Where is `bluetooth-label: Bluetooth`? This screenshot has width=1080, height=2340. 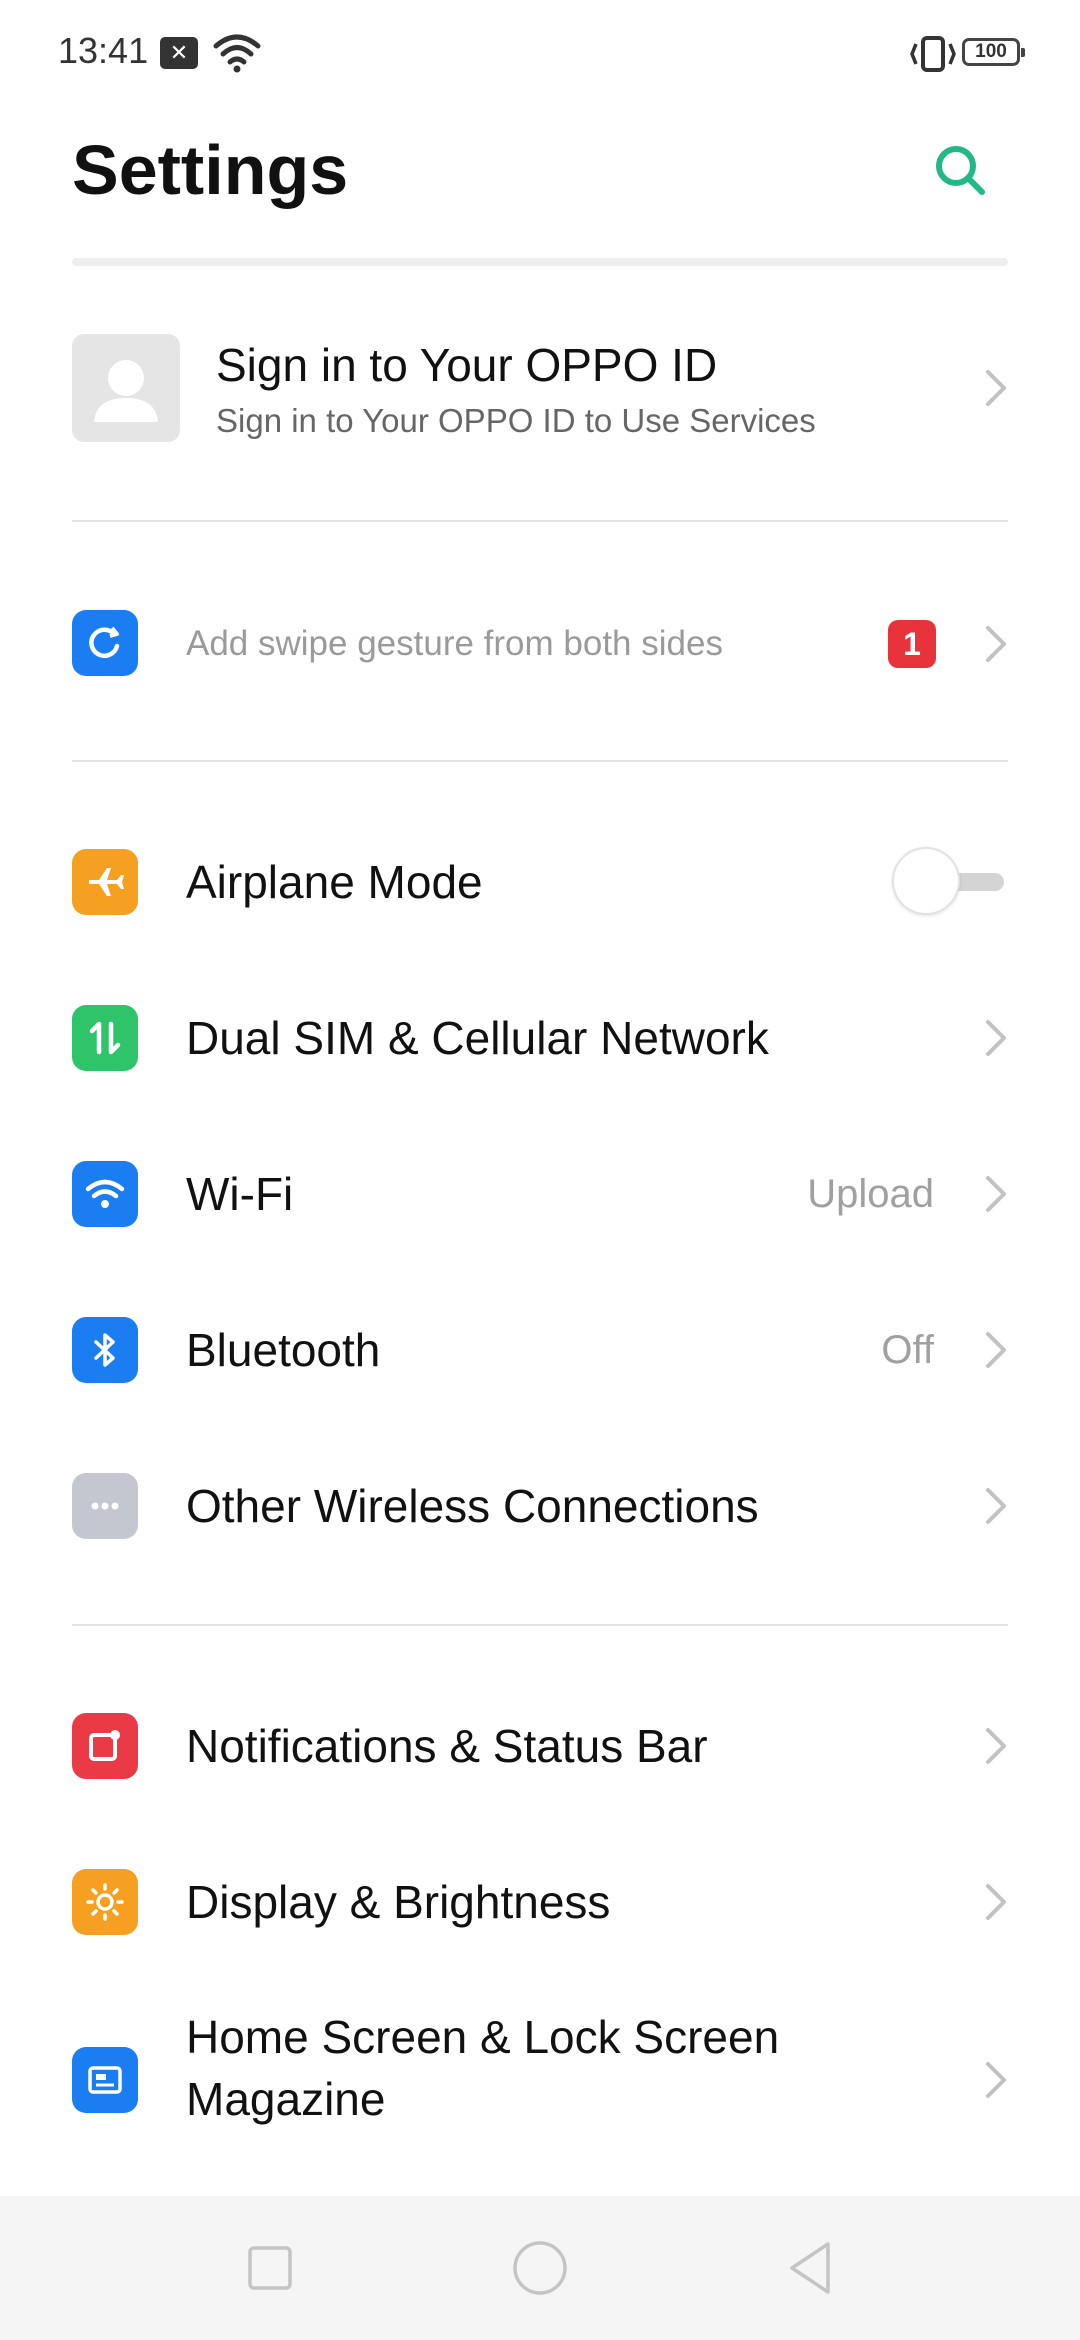 bluetooth-label: Bluetooth is located at coordinates (283, 1350).